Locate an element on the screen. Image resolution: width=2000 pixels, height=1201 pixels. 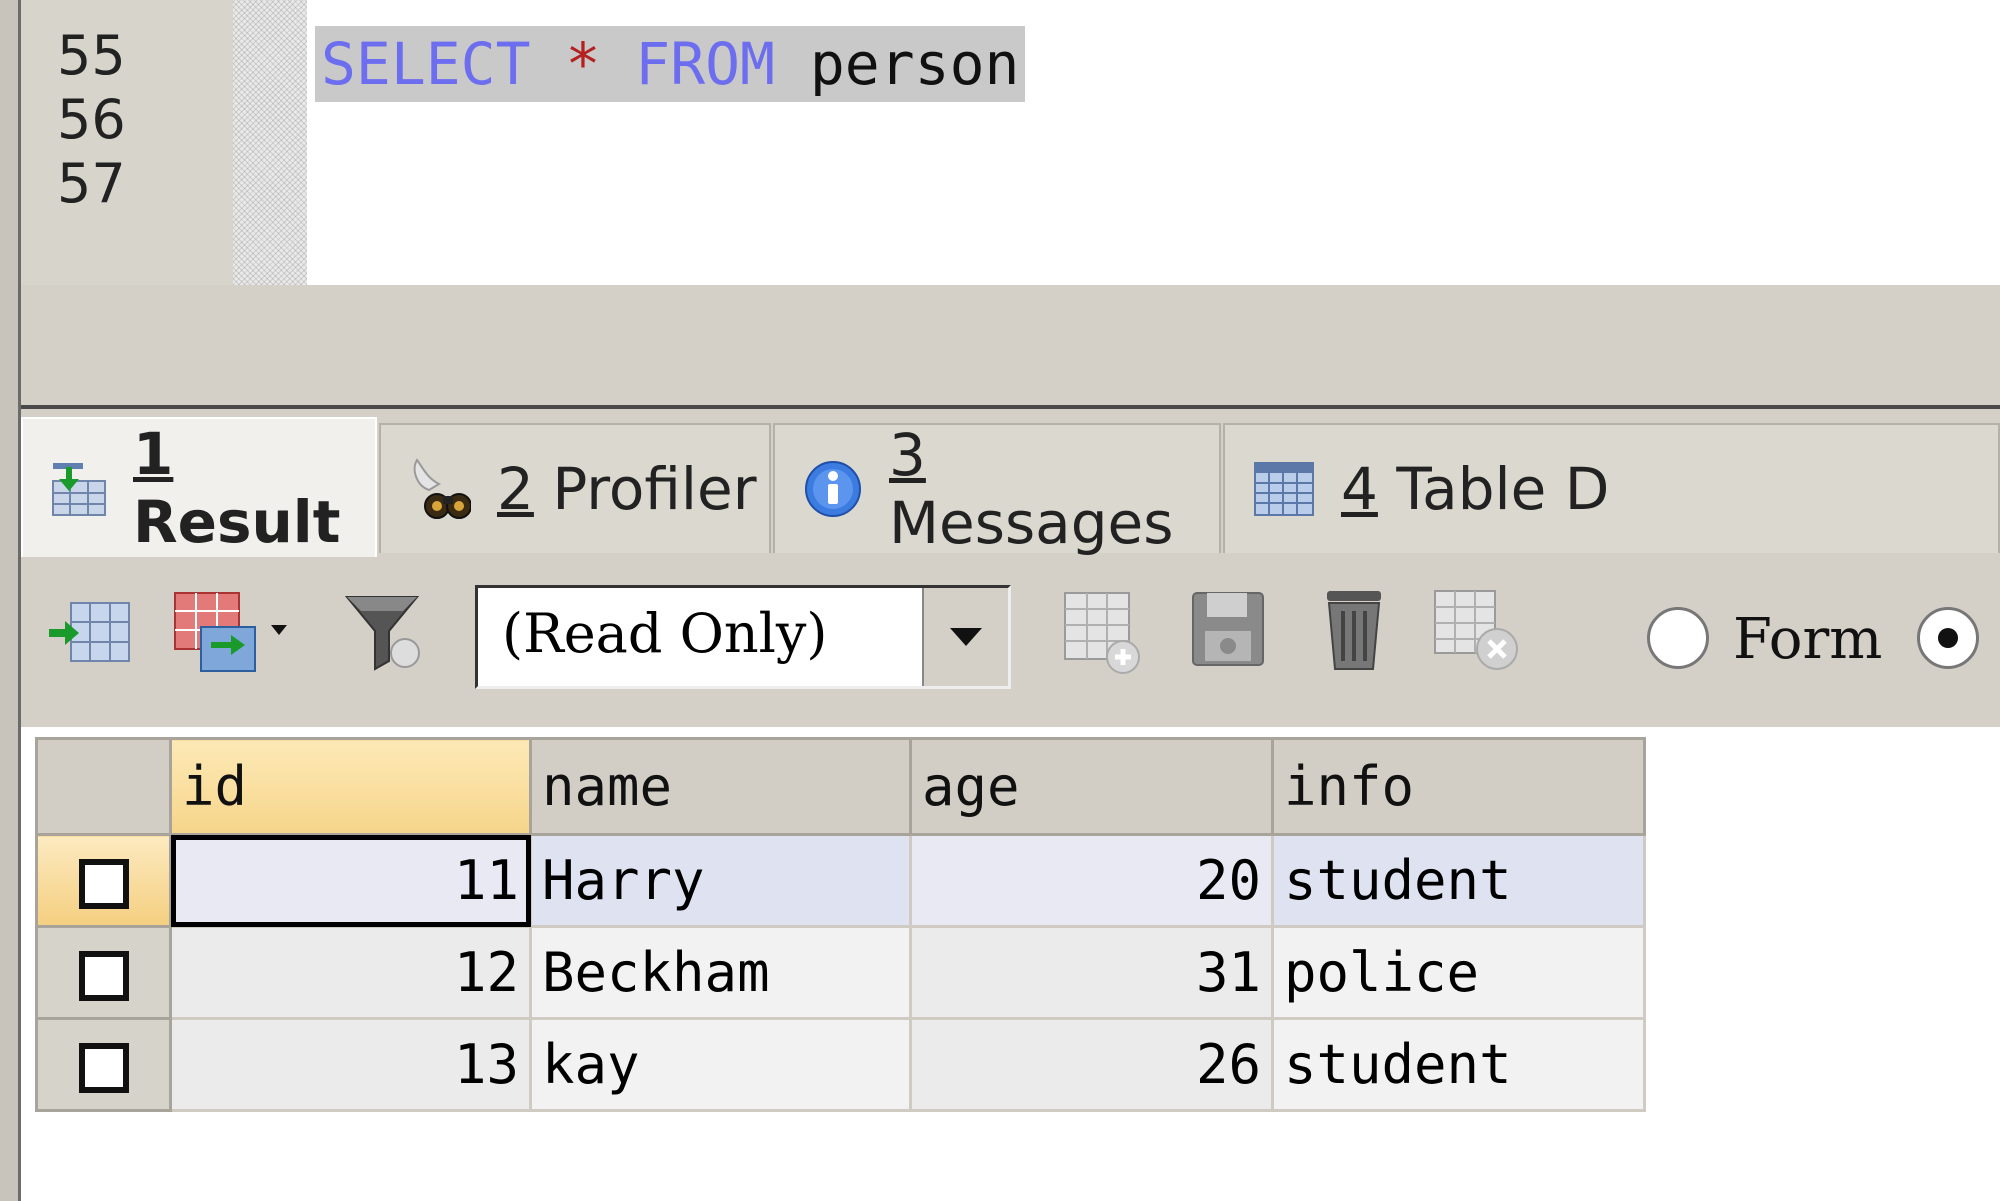
export-menu-icon is located at coordinates (236, 632).